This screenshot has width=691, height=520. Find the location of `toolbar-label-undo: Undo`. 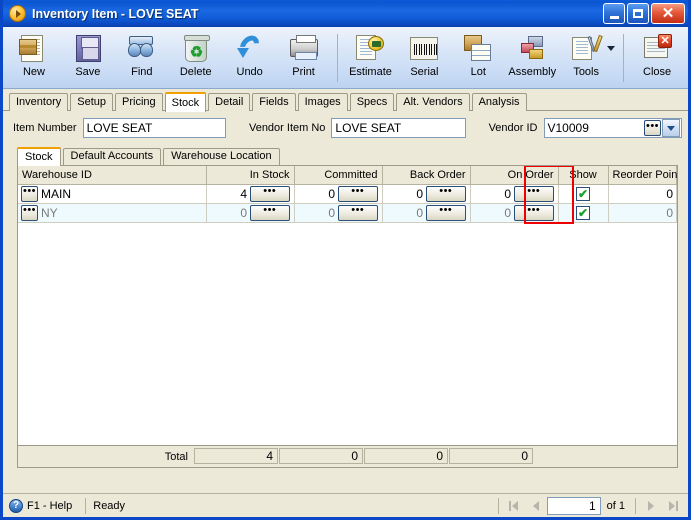

toolbar-label-undo: Undo is located at coordinates (249, 72).